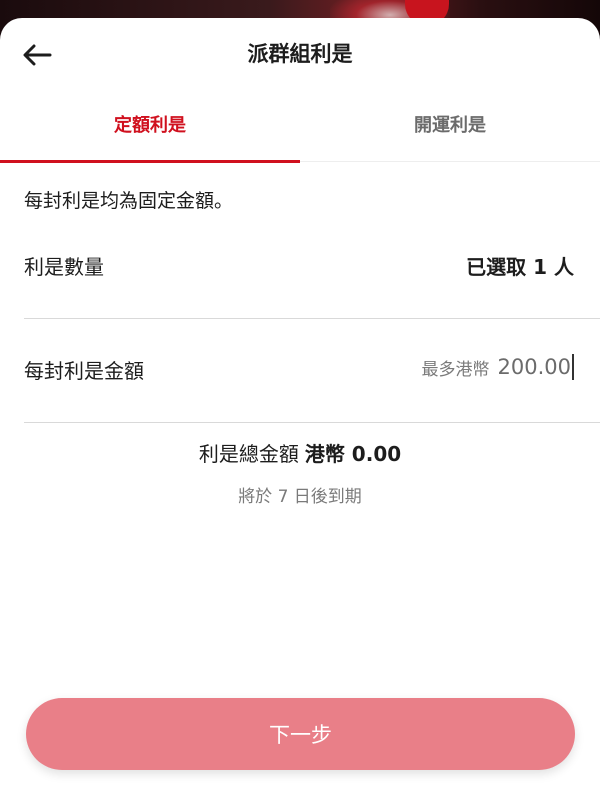 Image resolution: width=600 pixels, height=790 pixels. I want to click on text-caret, so click(573, 367).